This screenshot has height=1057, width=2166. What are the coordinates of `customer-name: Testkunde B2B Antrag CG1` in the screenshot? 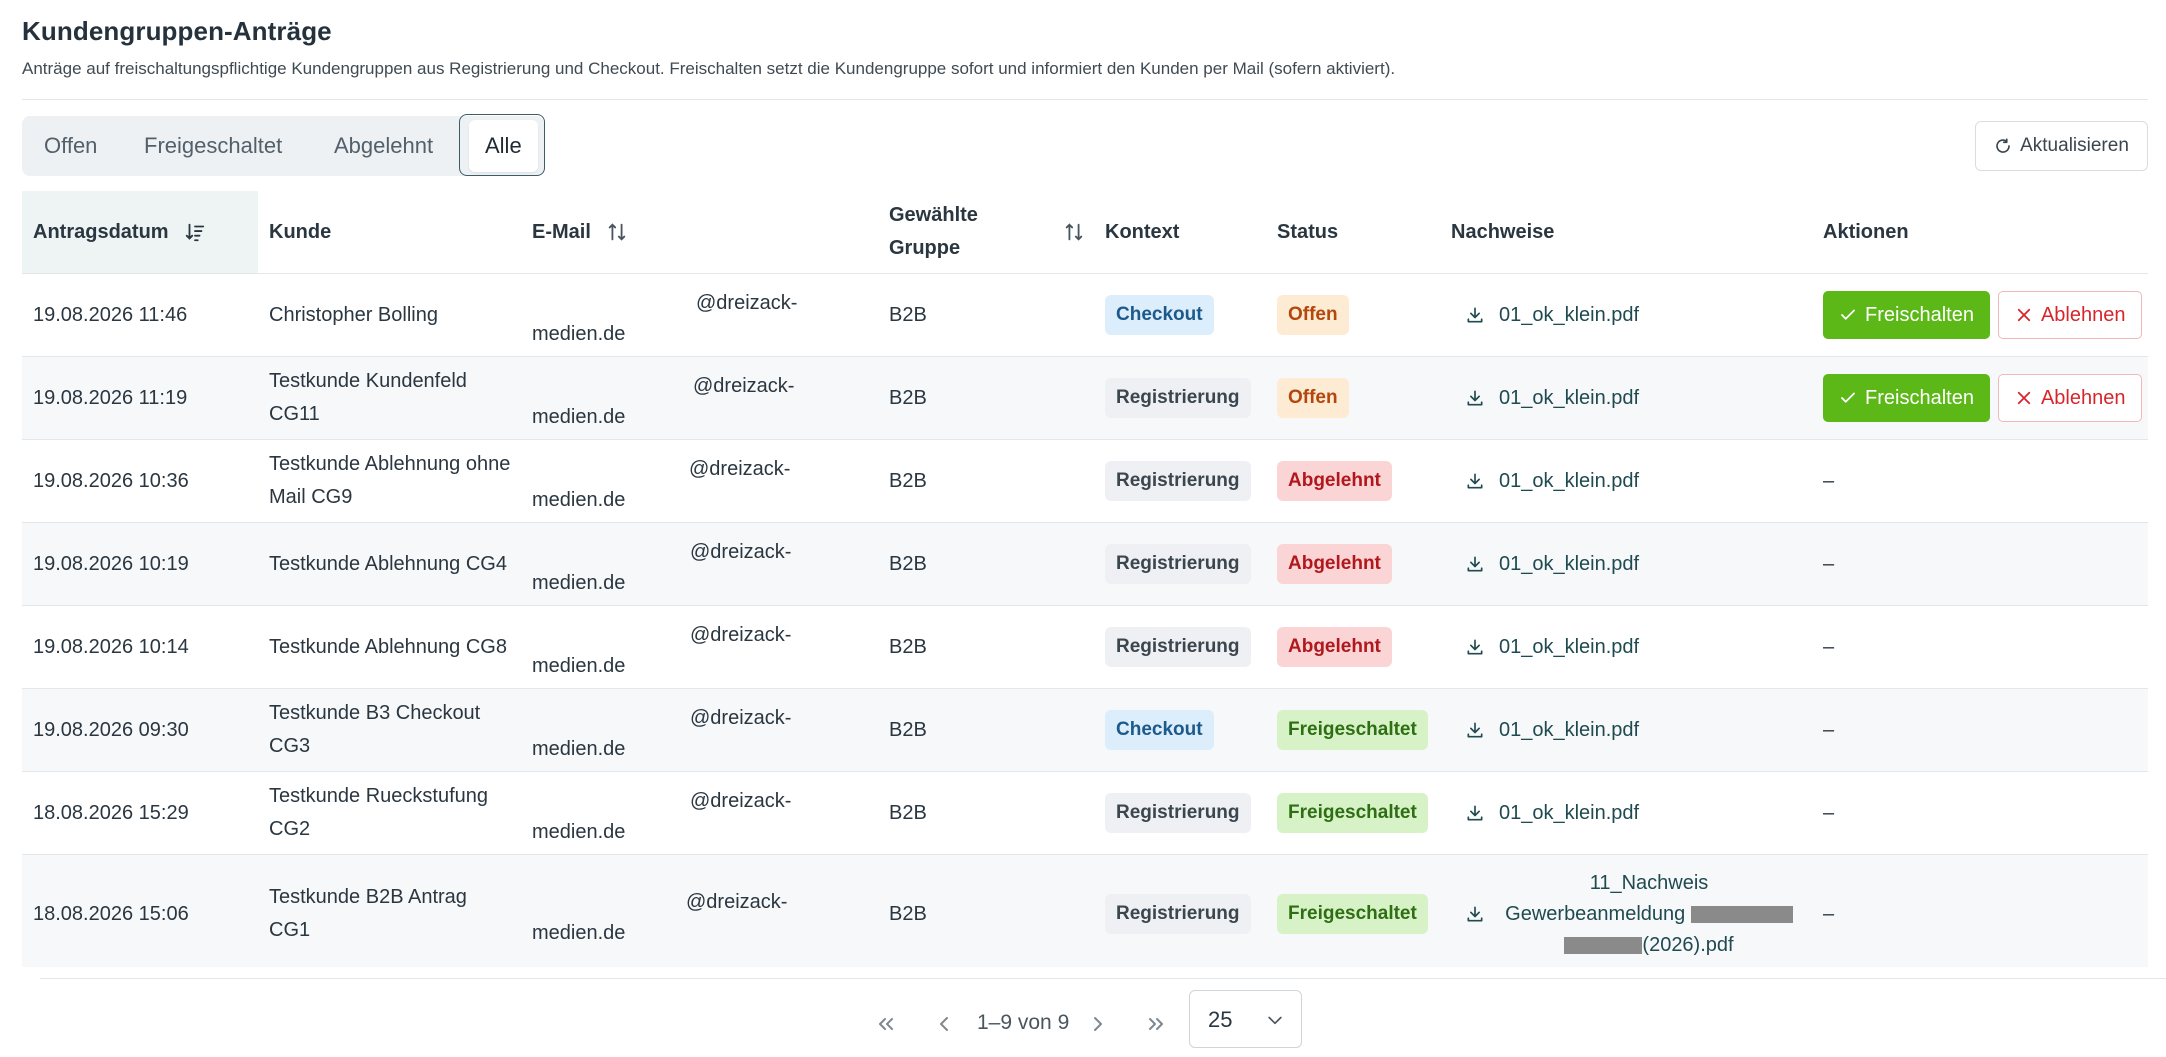 It's located at (368, 913).